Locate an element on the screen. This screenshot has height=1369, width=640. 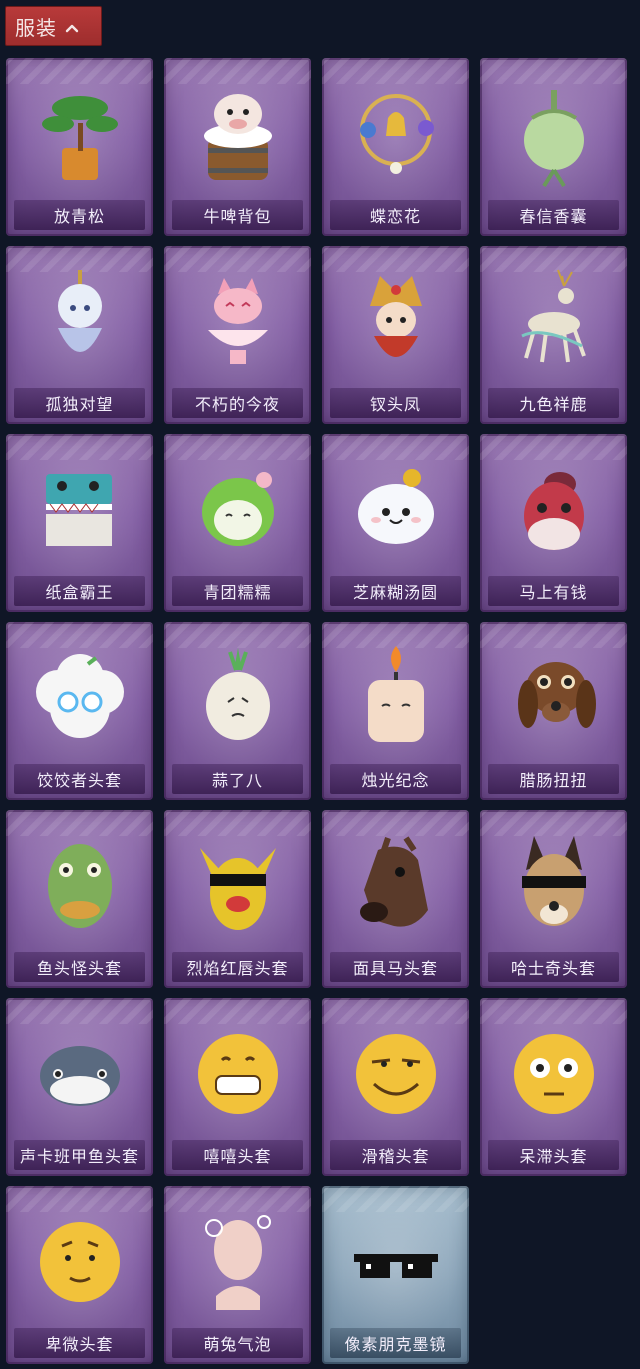
costume-name: 饺饺者头套 is located at coordinates (79, 779).